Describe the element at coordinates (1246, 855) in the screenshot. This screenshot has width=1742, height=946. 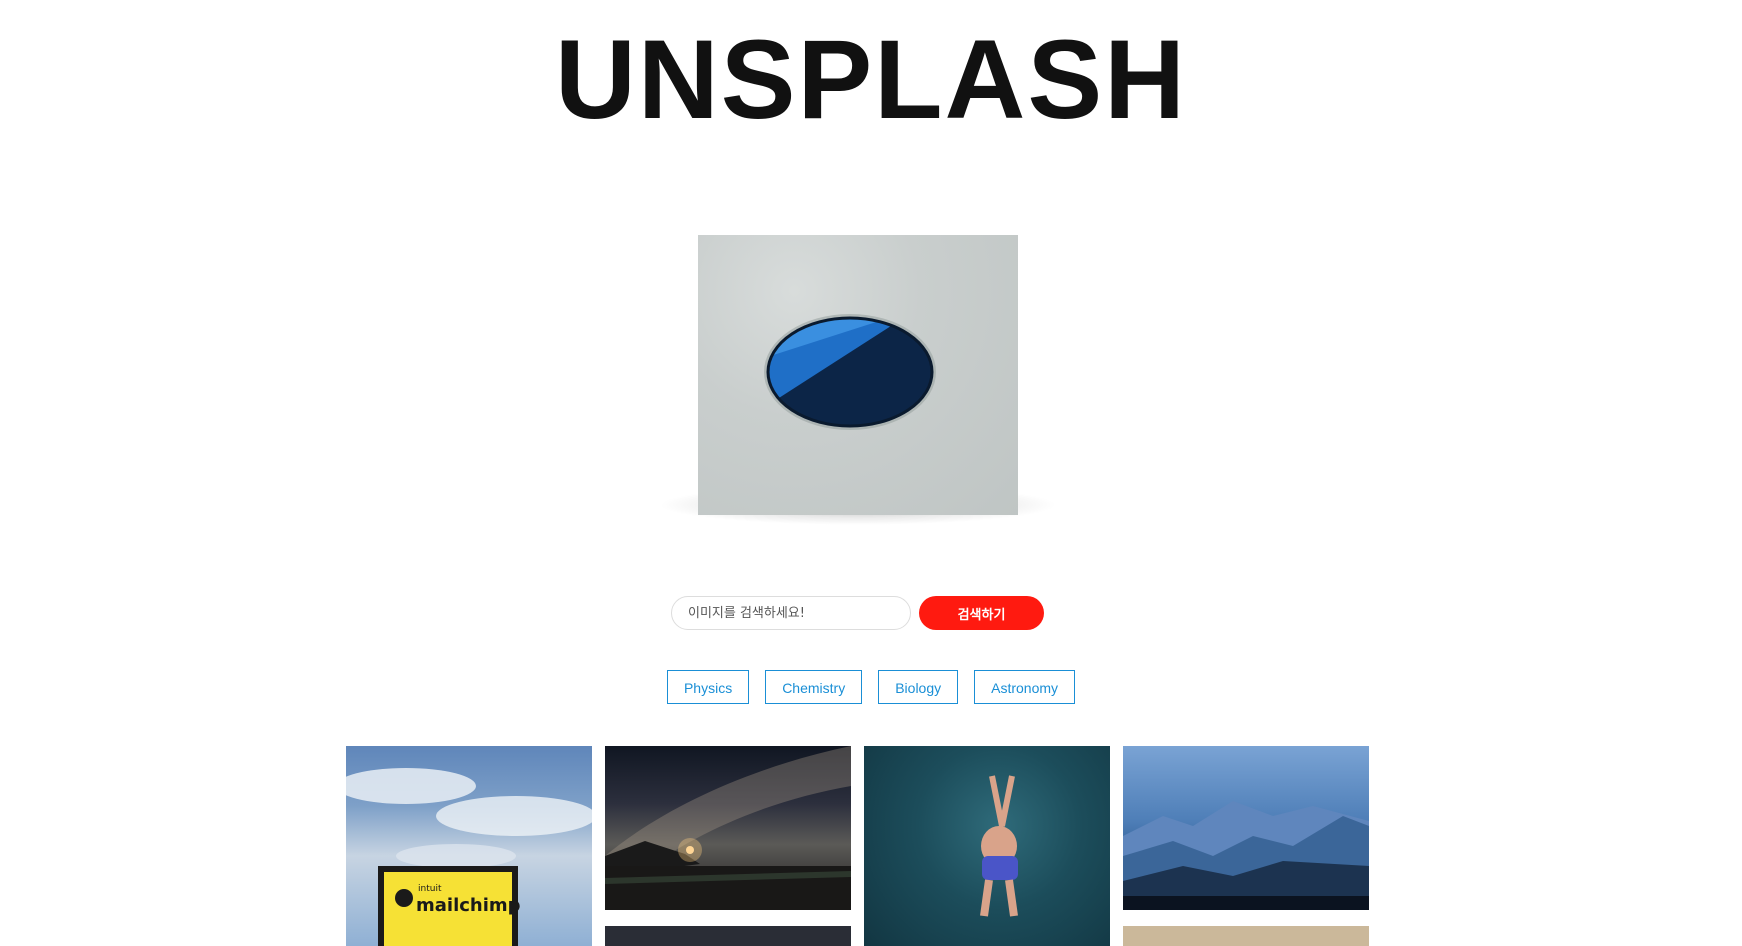
I see `mountains-illustration` at that location.